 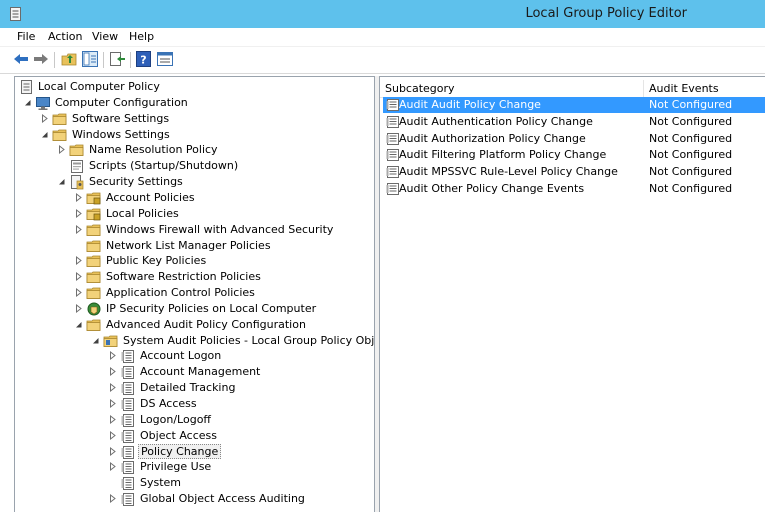 What do you see at coordinates (165, 59) in the screenshot?
I see `properties-icon` at bounding box center [165, 59].